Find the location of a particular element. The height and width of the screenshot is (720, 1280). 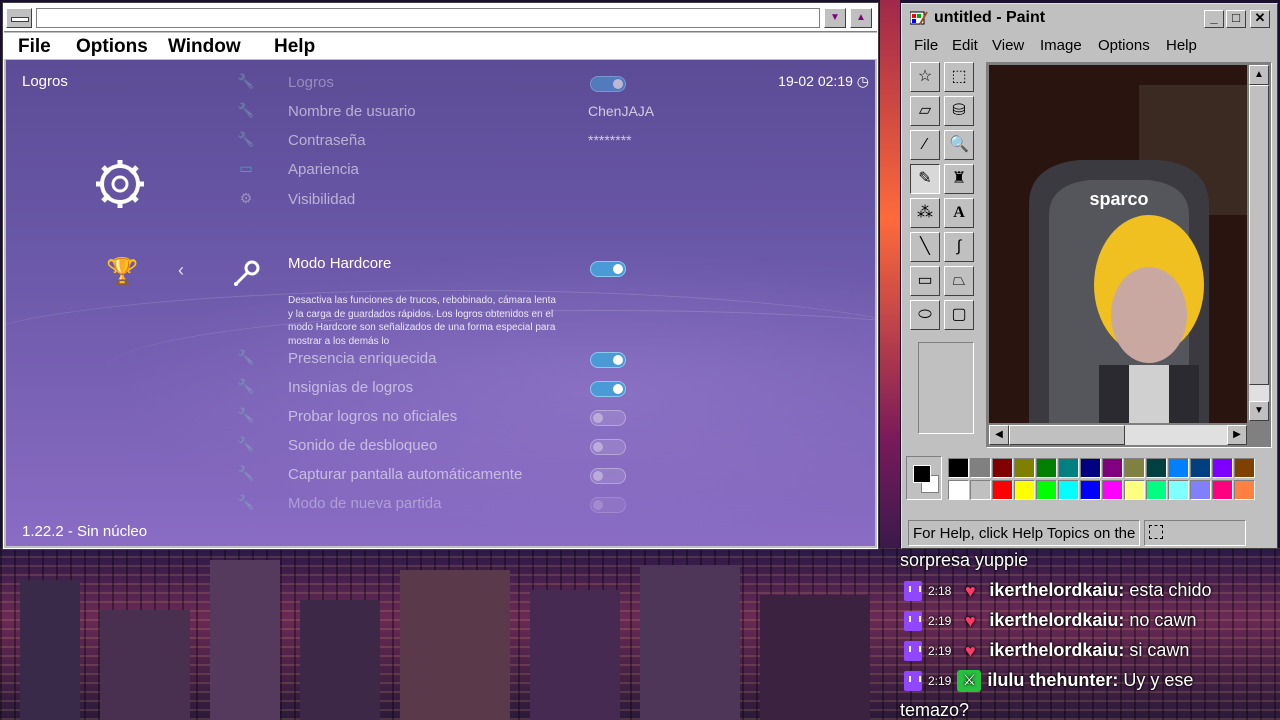

maximize-button: ▲ is located at coordinates (861, 18).